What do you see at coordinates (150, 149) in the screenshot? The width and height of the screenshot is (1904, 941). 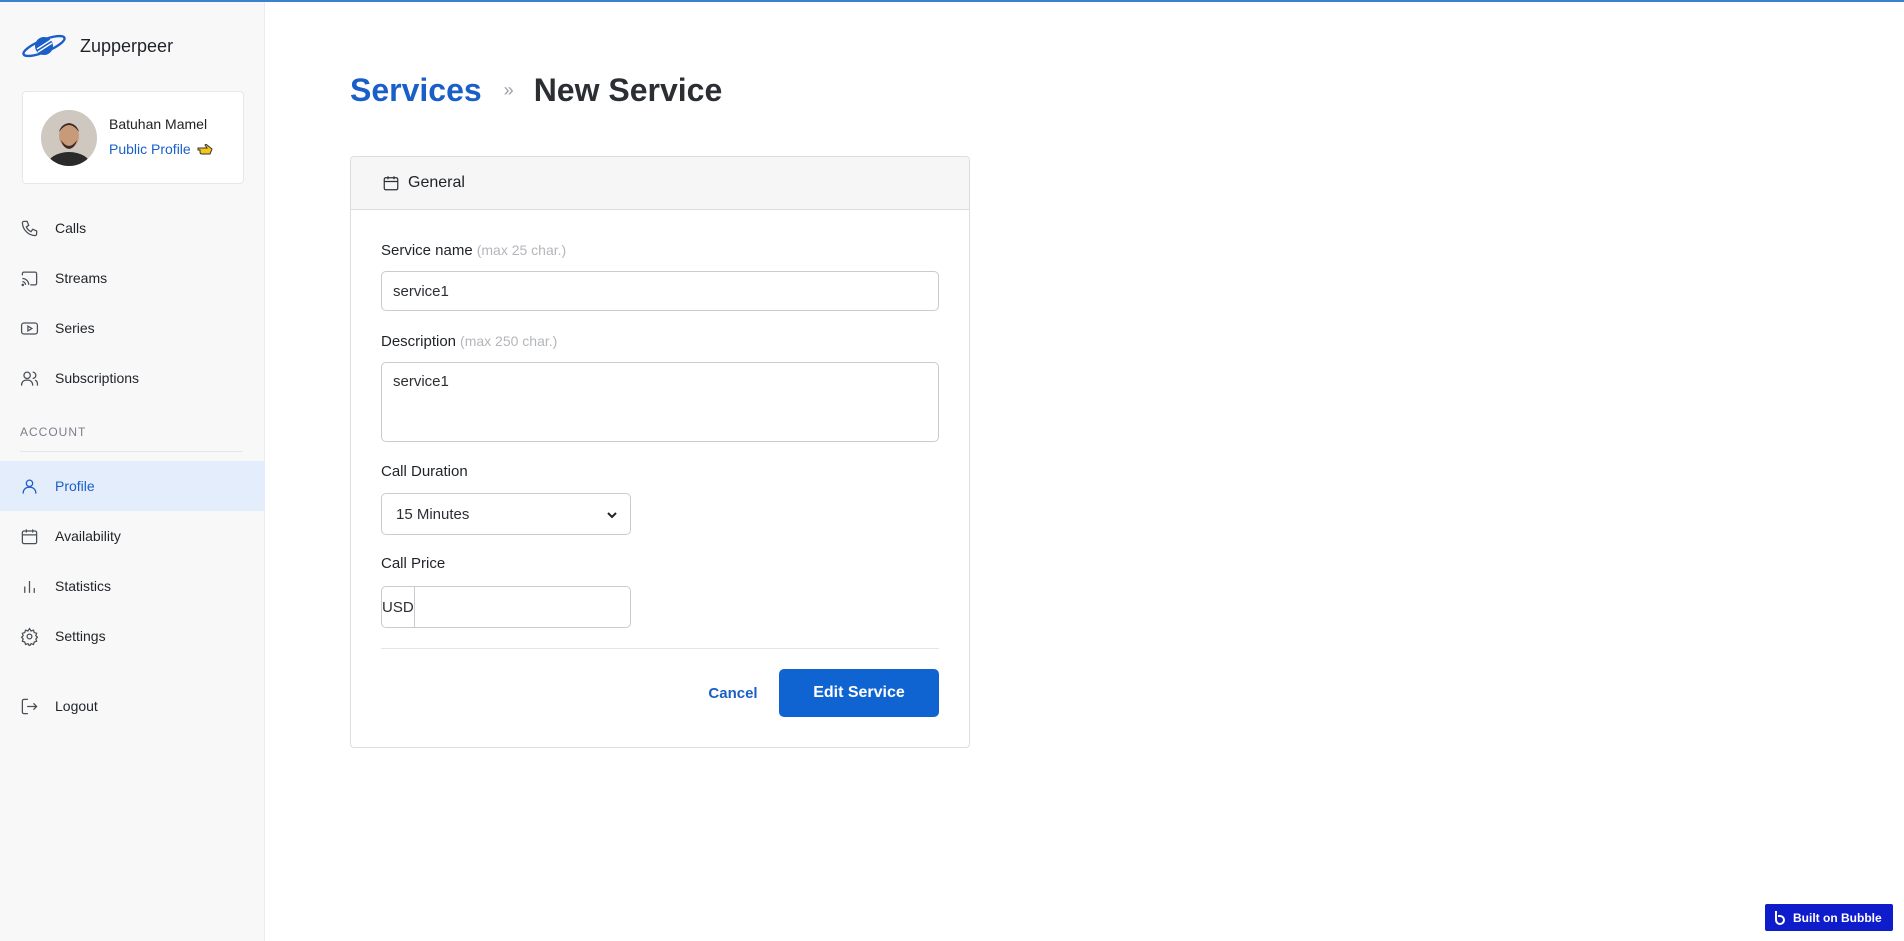 I see `public-profile-label: Public Profile` at bounding box center [150, 149].